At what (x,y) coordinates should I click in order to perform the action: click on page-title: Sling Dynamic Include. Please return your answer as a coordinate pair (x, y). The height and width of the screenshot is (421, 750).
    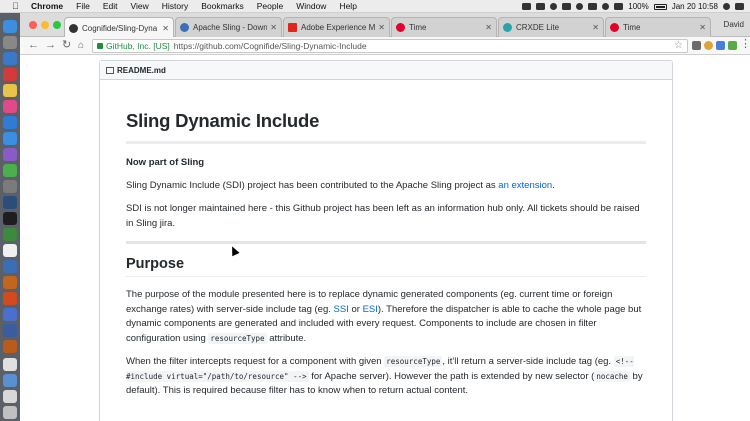
    Looking at the image, I should click on (386, 127).